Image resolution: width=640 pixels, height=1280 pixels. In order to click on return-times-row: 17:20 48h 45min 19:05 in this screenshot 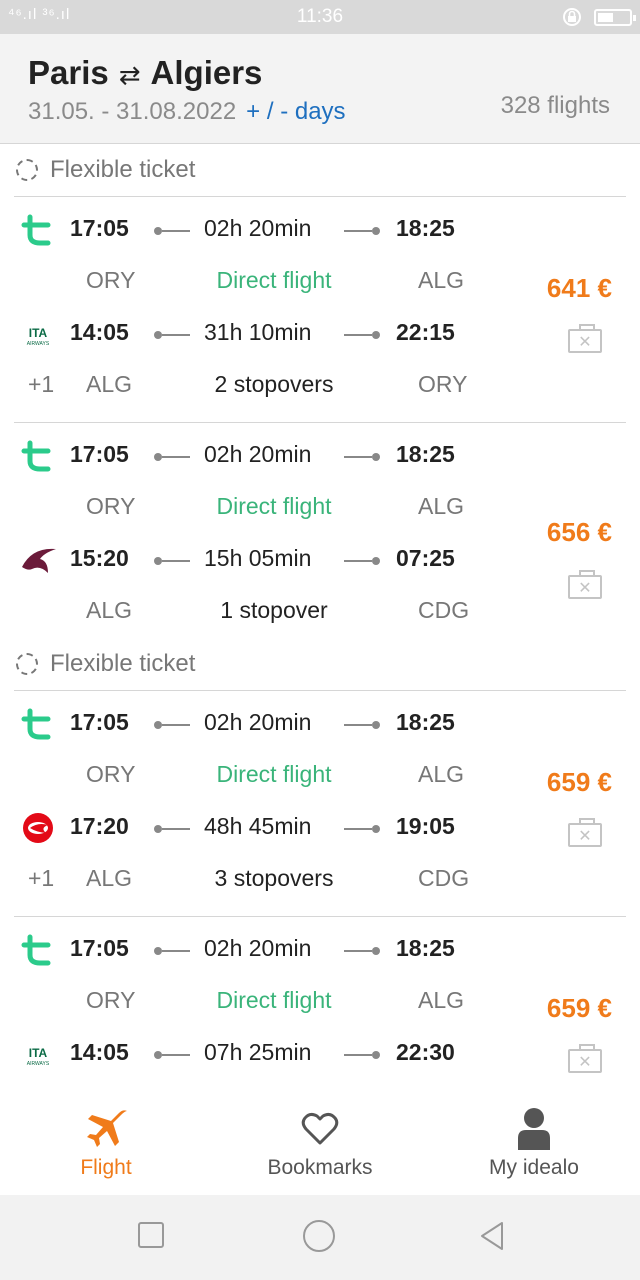, I will do `click(320, 829)`.